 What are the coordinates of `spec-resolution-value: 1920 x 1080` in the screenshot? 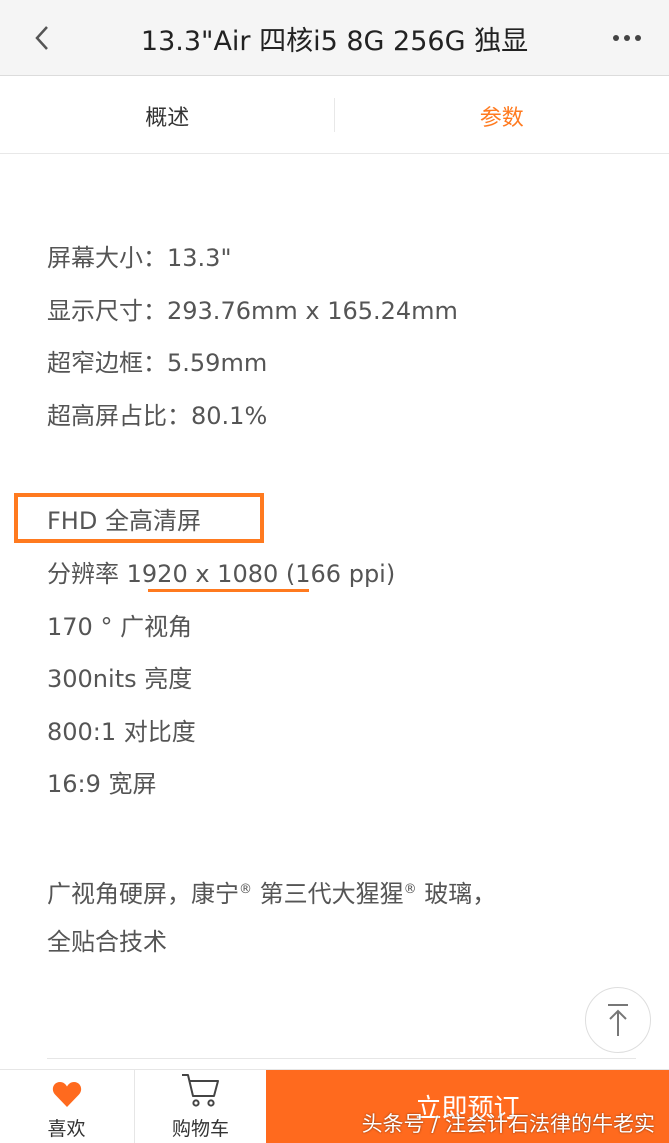 It's located at (203, 574).